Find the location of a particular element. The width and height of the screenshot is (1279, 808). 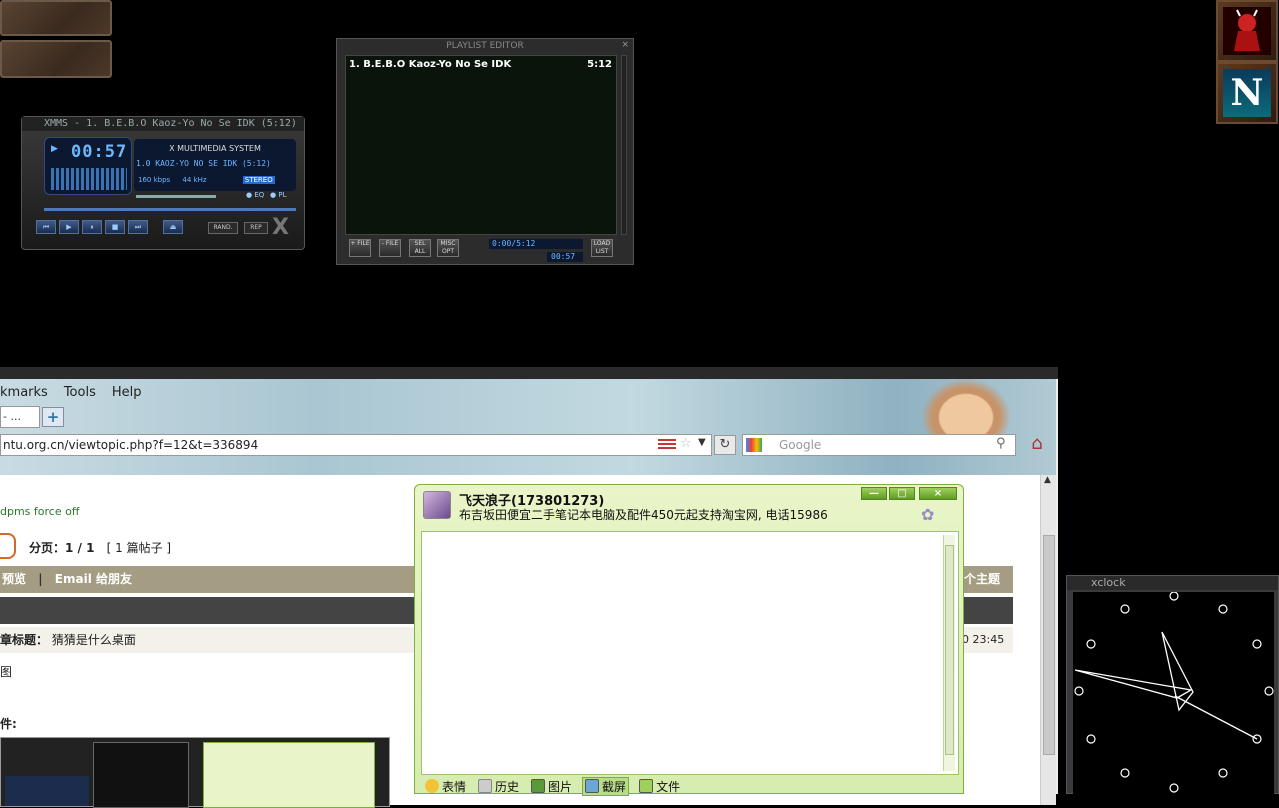

xmms-time: 00:57 is located at coordinates (99, 152).